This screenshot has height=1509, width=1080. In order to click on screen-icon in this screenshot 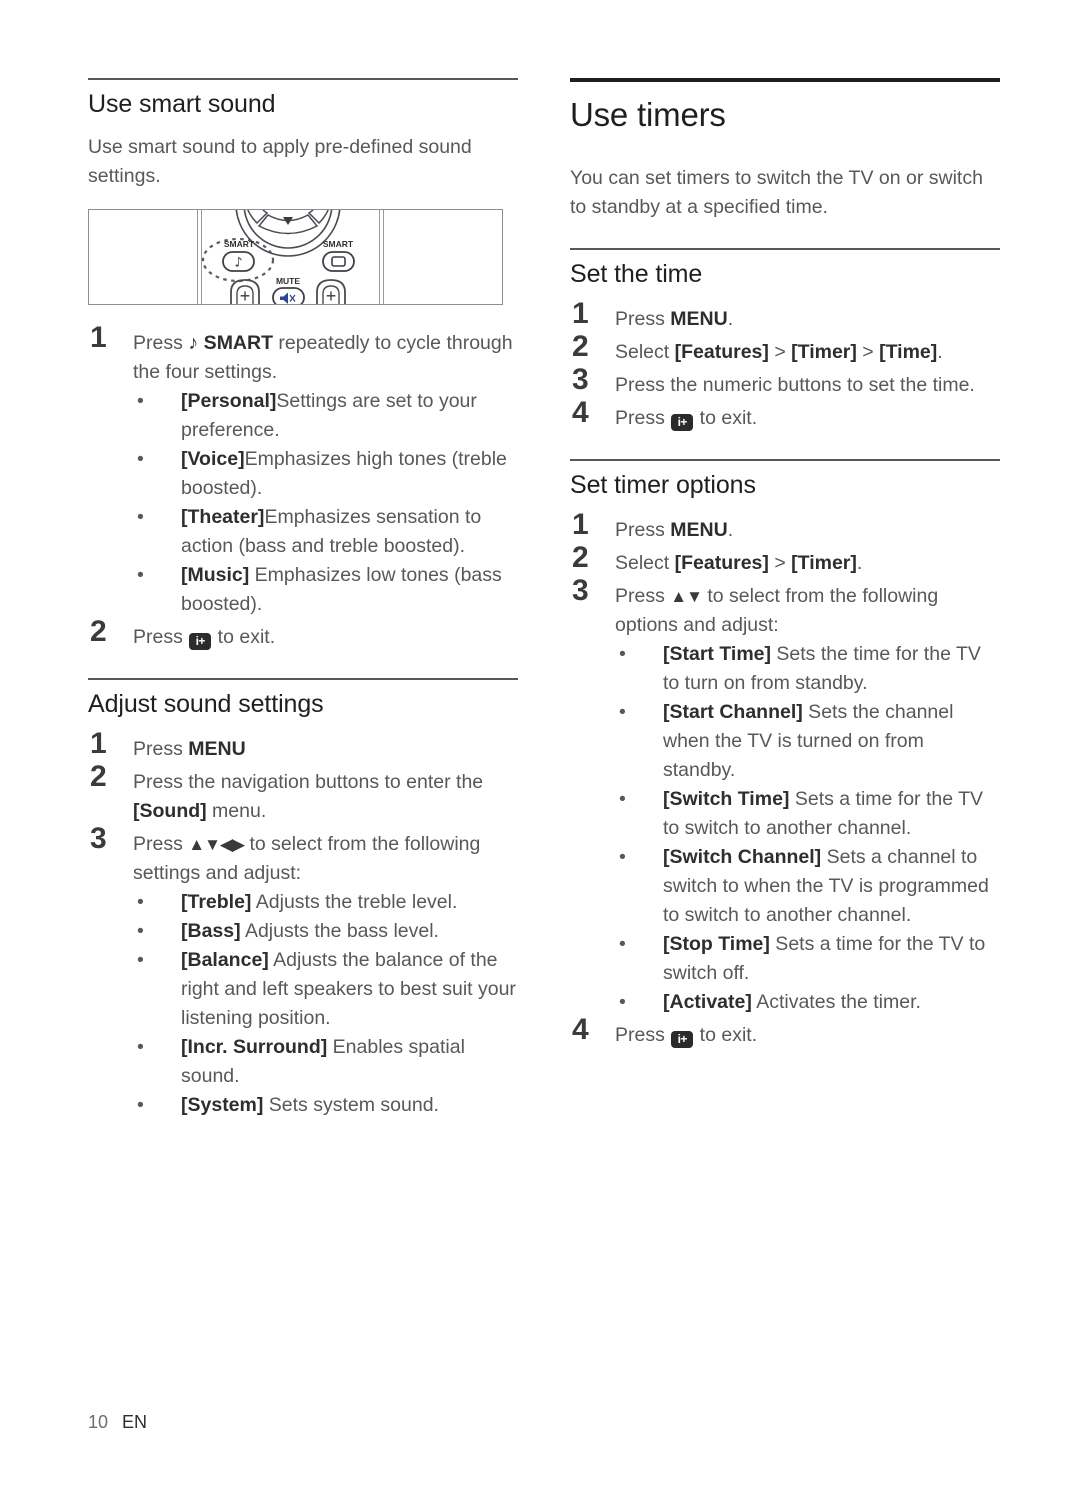, I will do `click(338, 261)`.